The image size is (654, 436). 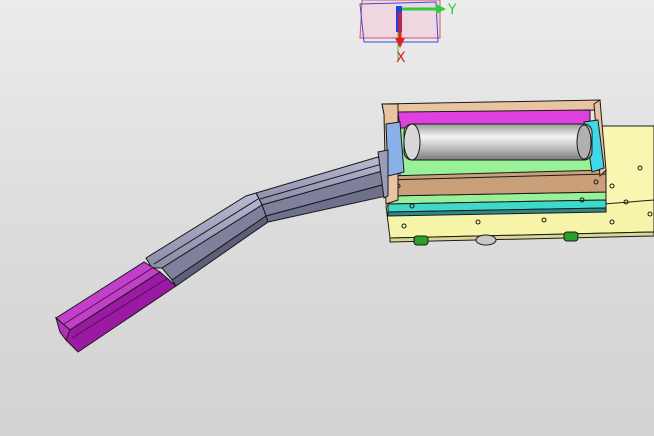 What do you see at coordinates (408, 33) in the screenshot?
I see `coordinate-triad: Y X` at bounding box center [408, 33].